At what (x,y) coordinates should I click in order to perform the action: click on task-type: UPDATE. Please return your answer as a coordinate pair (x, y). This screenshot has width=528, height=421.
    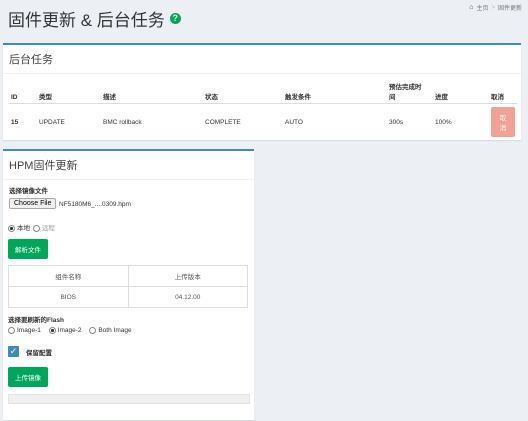
    Looking at the image, I should click on (52, 122).